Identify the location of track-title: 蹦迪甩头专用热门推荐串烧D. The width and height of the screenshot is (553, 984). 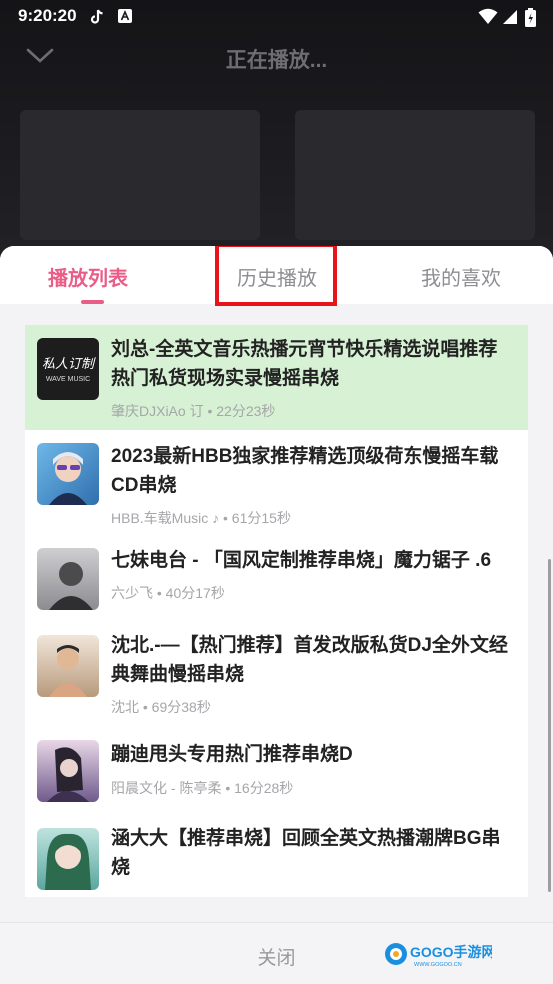
(232, 754).